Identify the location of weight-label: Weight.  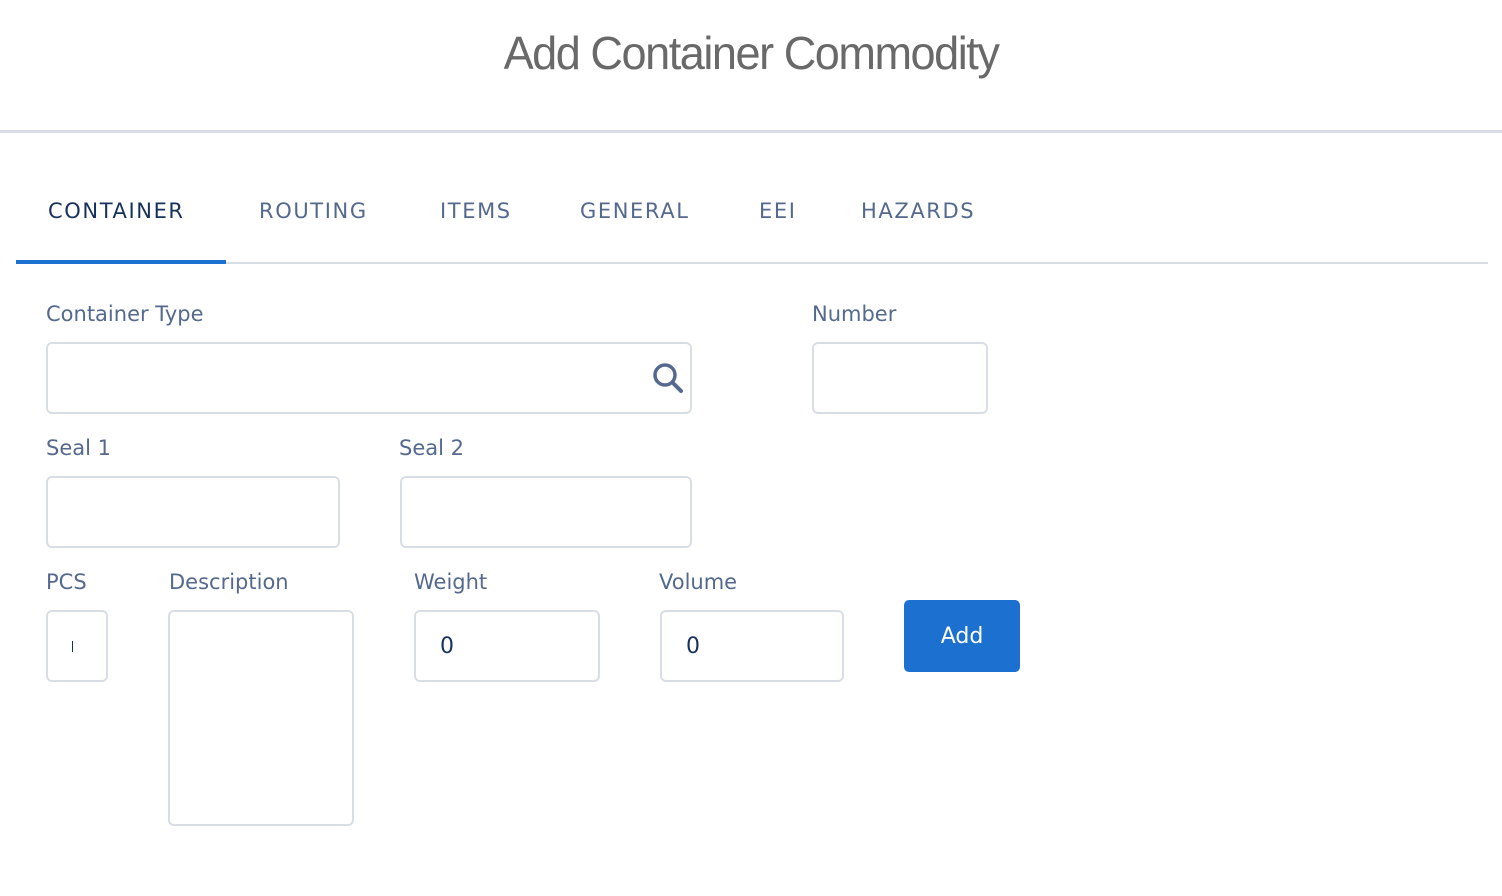
(451, 582).